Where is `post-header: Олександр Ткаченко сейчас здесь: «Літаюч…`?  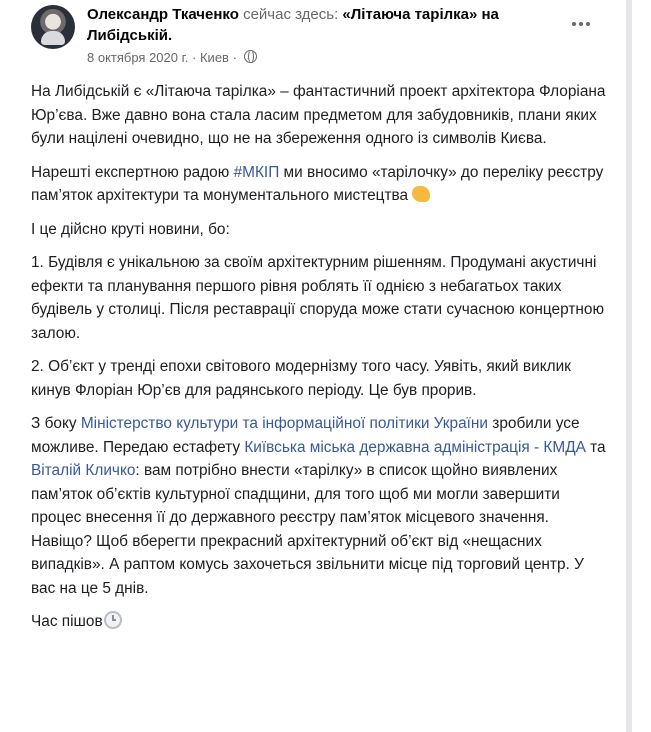 post-header: Олександр Ткаченко сейчас здесь: «Літаюч… is located at coordinates (327, 25).